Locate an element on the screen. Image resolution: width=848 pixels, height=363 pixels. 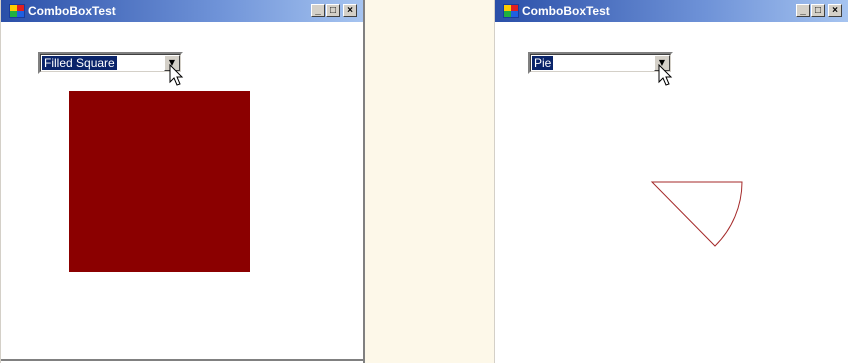
shape-combobox: Filled Square ▼ is located at coordinates (110, 63).